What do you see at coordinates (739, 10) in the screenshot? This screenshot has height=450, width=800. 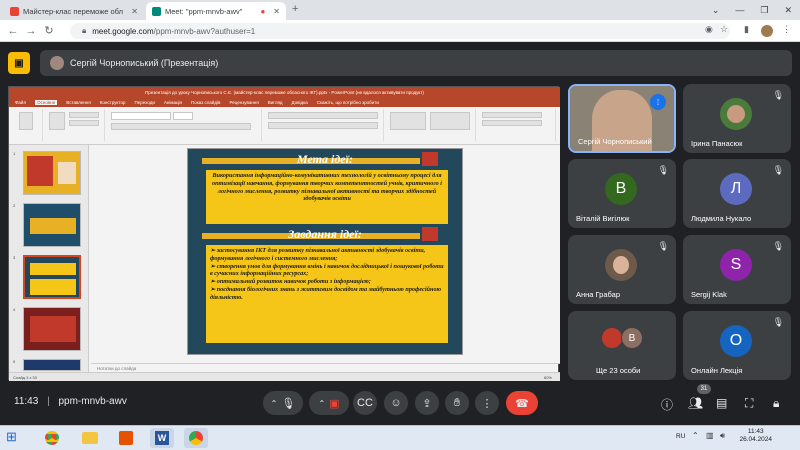 I see `minimize-icon: —` at bounding box center [739, 10].